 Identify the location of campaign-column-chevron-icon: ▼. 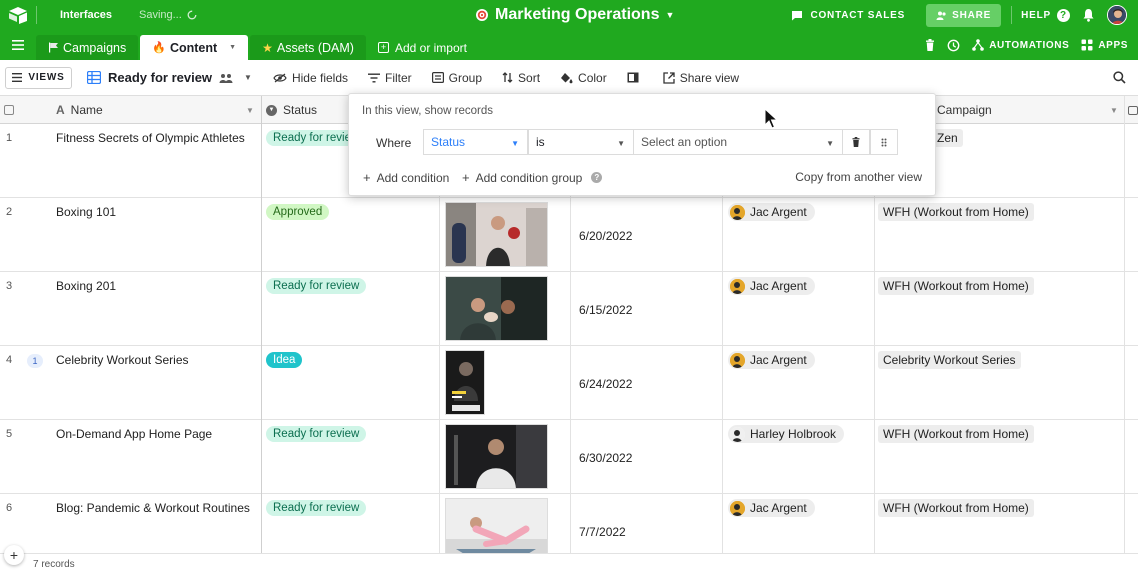
(1114, 110).